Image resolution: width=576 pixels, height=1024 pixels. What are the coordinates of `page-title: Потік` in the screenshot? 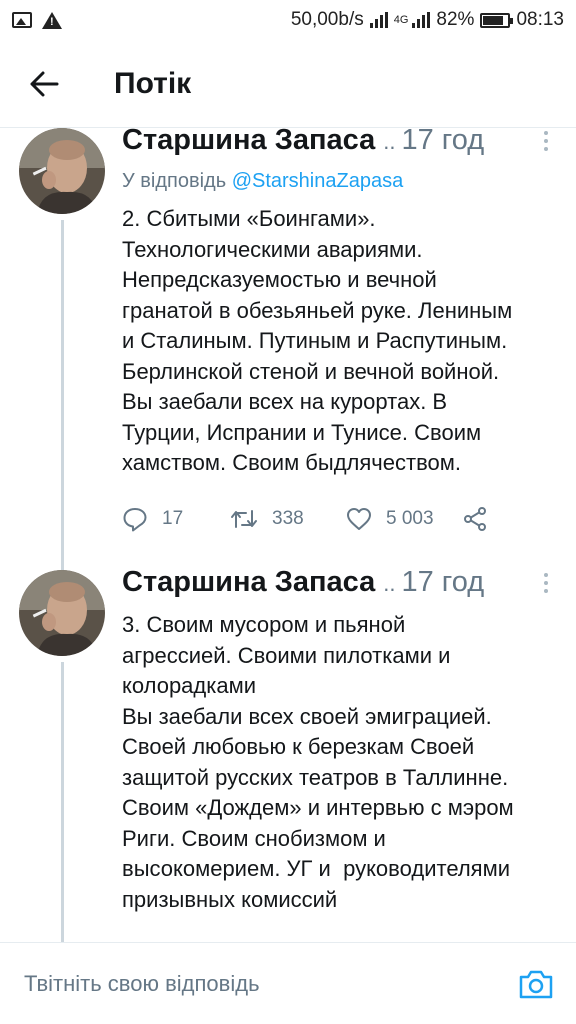 It's located at (153, 83).